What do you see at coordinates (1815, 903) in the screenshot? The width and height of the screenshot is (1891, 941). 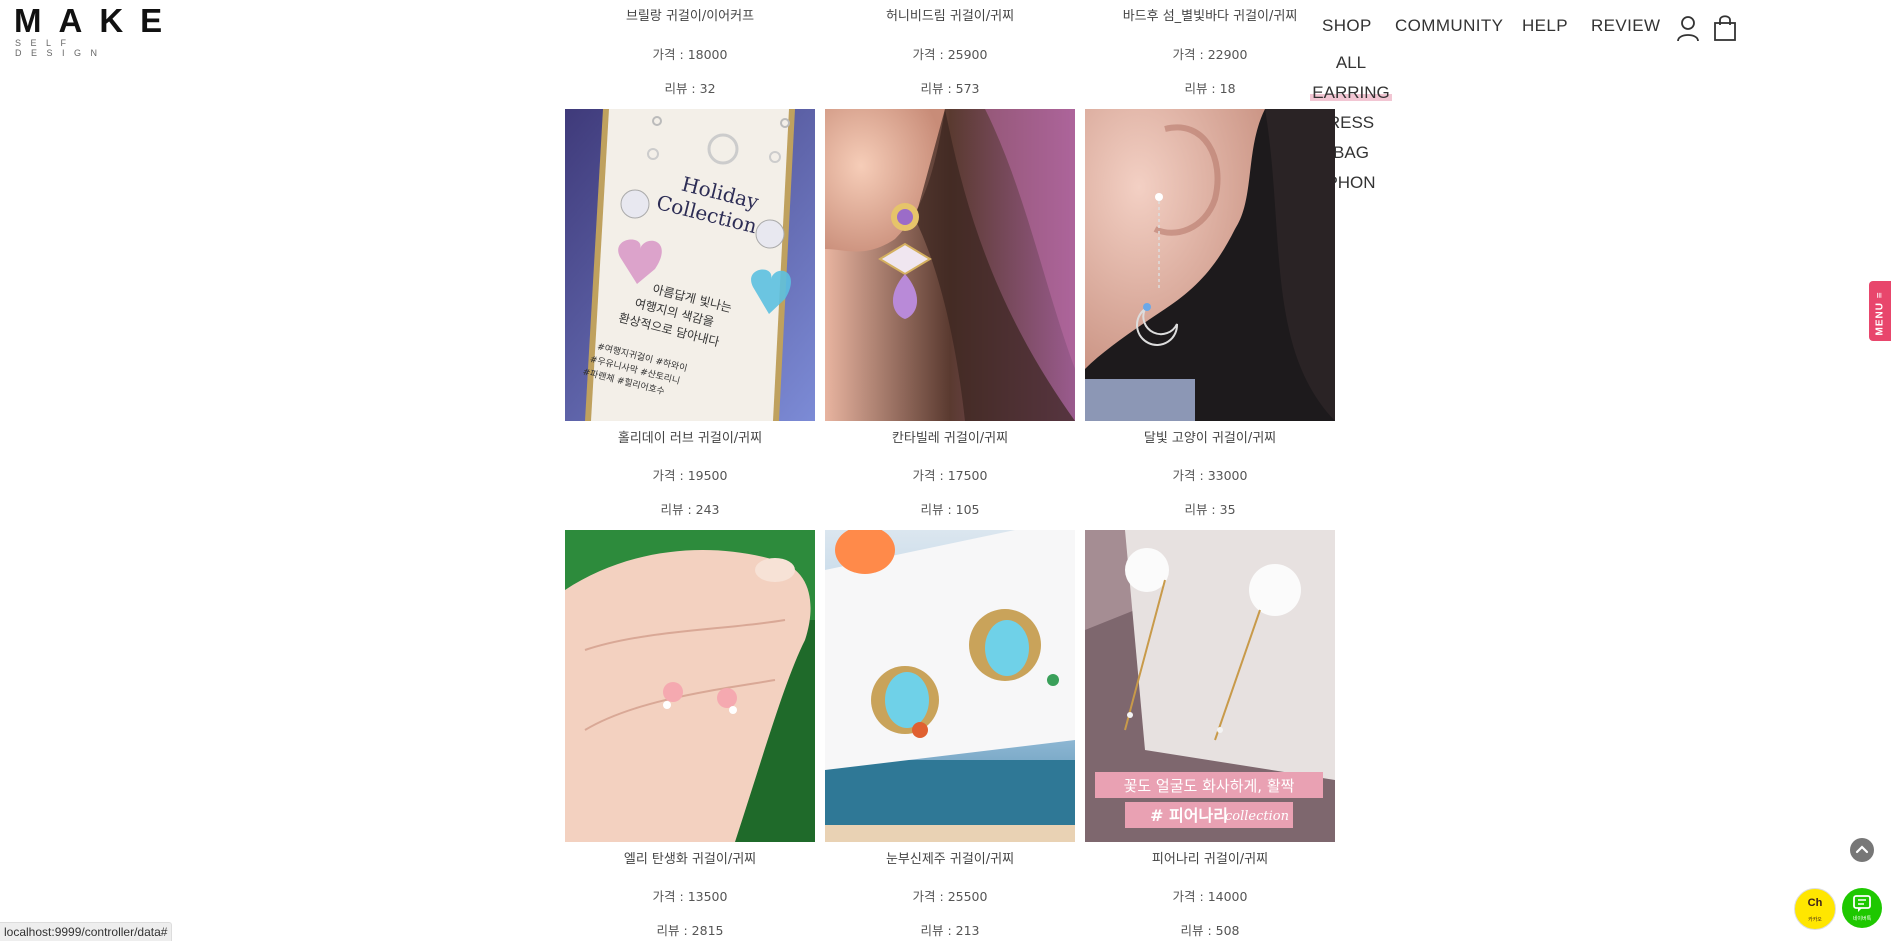 I see `kakao-channel-badge: Ch` at bounding box center [1815, 903].